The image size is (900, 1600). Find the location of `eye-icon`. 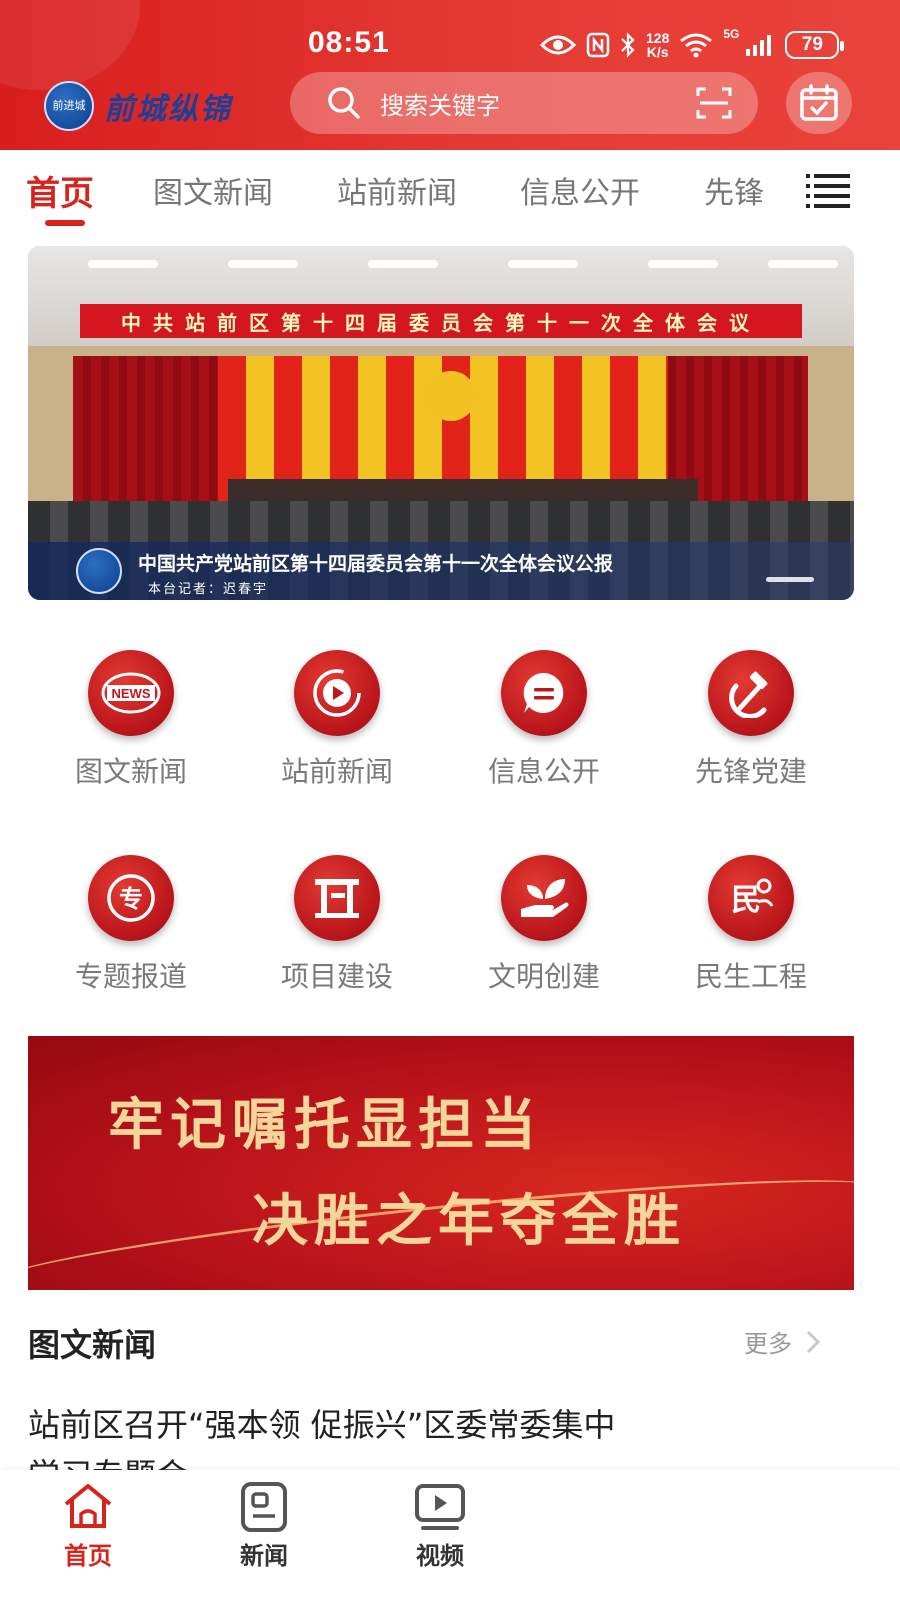

eye-icon is located at coordinates (558, 45).